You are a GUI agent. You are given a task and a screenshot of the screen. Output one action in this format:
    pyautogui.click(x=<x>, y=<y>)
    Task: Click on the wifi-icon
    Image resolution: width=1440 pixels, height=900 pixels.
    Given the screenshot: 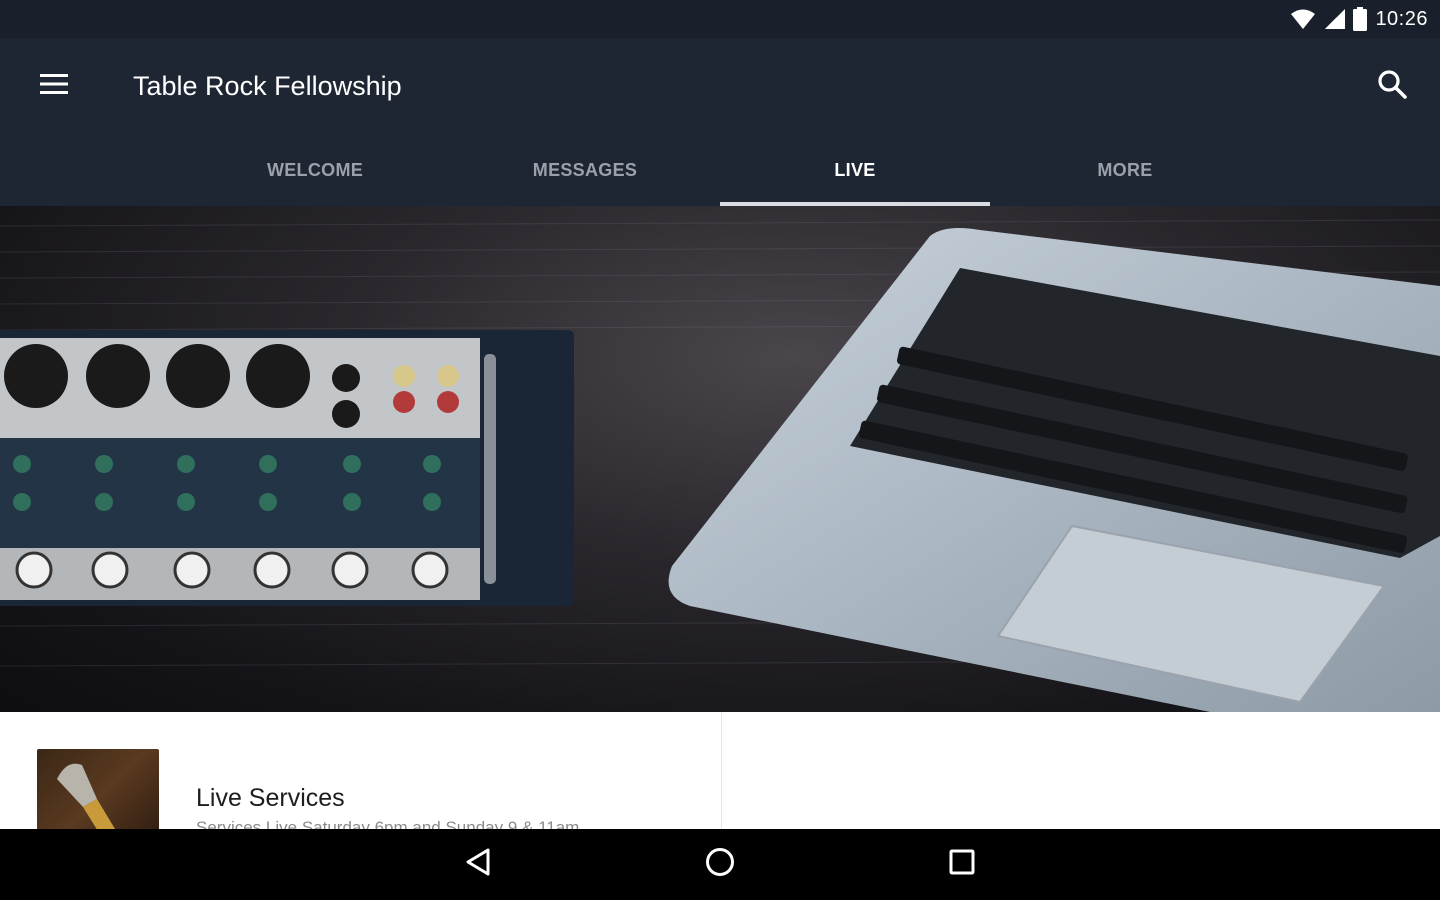 What is the action you would take?
    pyautogui.click(x=1303, y=19)
    